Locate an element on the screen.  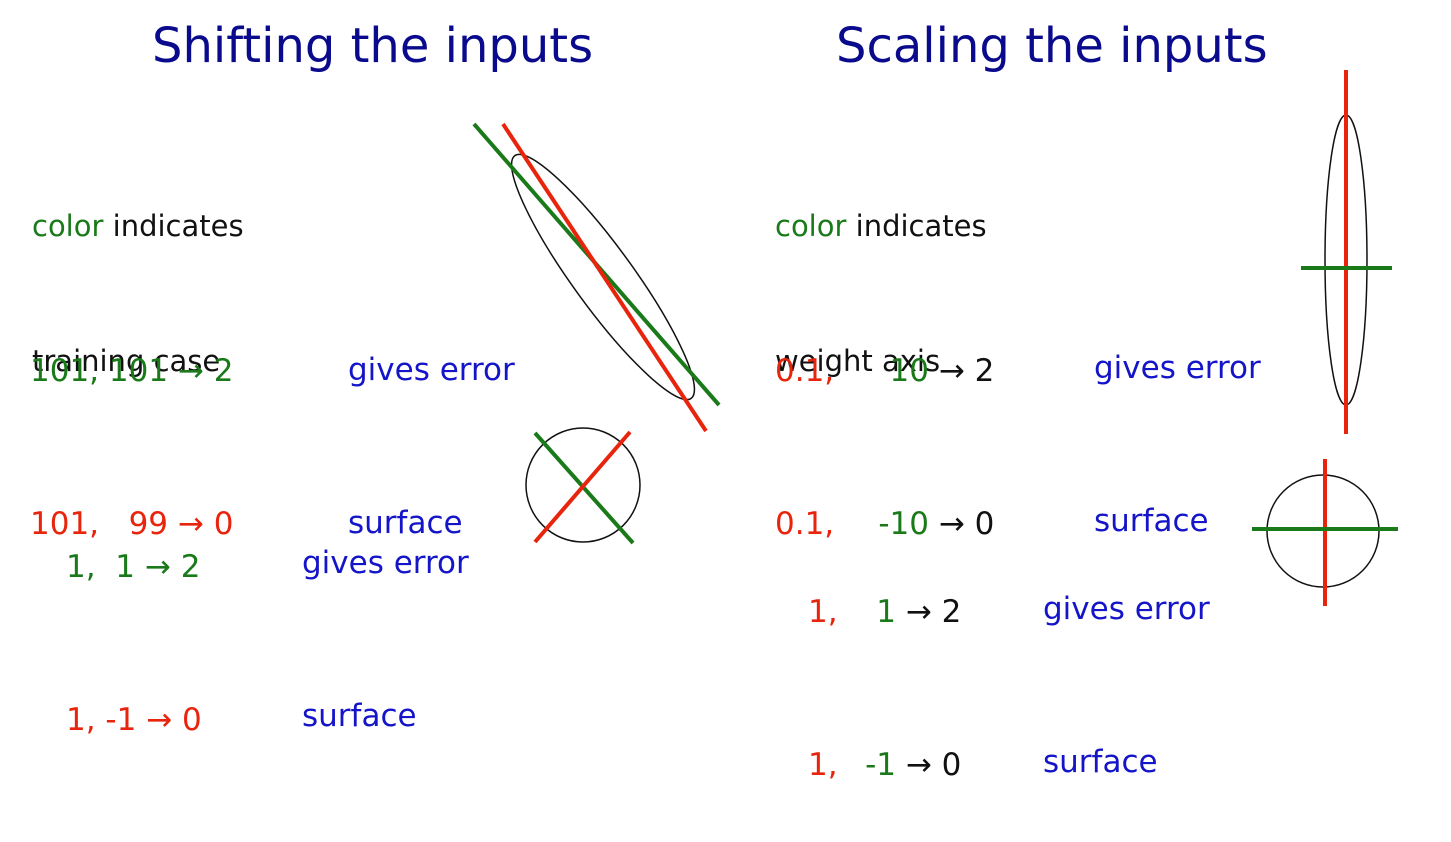
right-block2-case-2: 1, -1 → 0 is located at coordinates (885, 765).